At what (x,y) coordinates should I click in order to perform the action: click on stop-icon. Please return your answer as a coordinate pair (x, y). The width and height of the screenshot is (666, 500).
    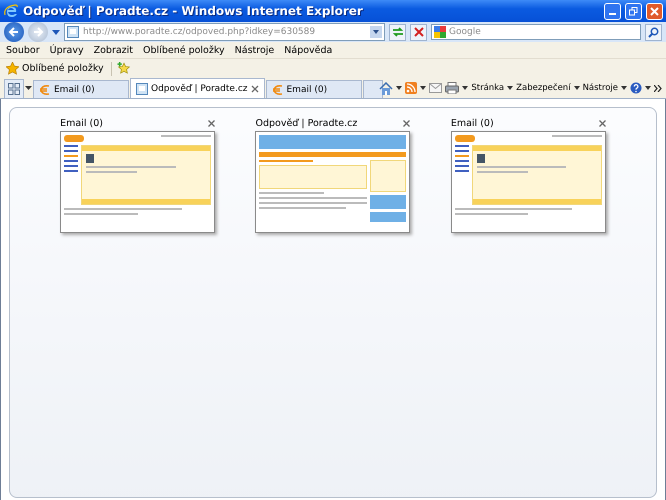
    Looking at the image, I should click on (419, 32).